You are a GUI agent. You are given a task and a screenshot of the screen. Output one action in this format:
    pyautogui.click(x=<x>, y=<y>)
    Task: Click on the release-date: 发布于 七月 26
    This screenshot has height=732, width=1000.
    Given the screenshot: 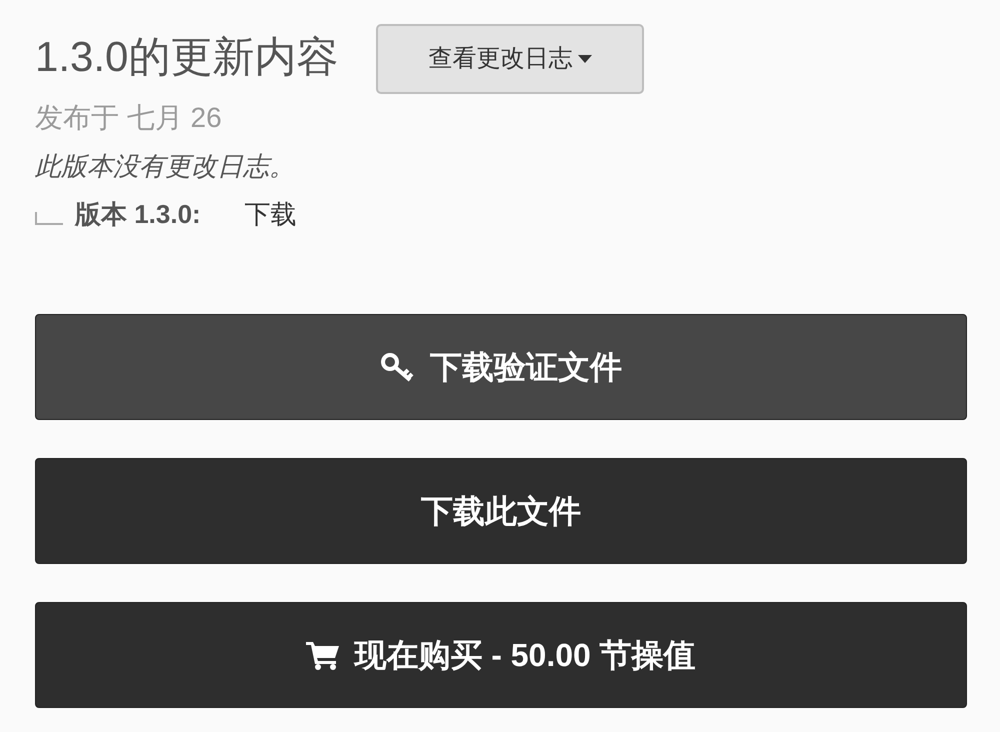 What is the action you would take?
    pyautogui.click(x=129, y=118)
    